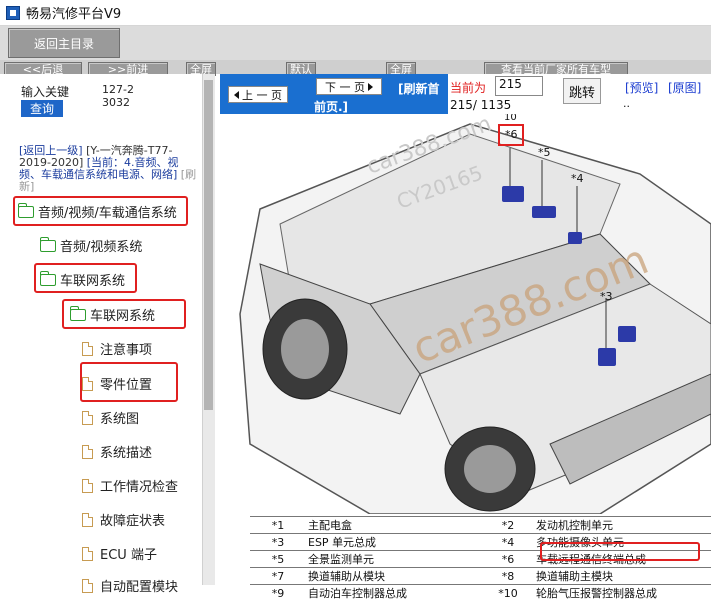  Describe the element at coordinates (120, 96) in the screenshot. I see `search-id-text: 127-23032` at that location.